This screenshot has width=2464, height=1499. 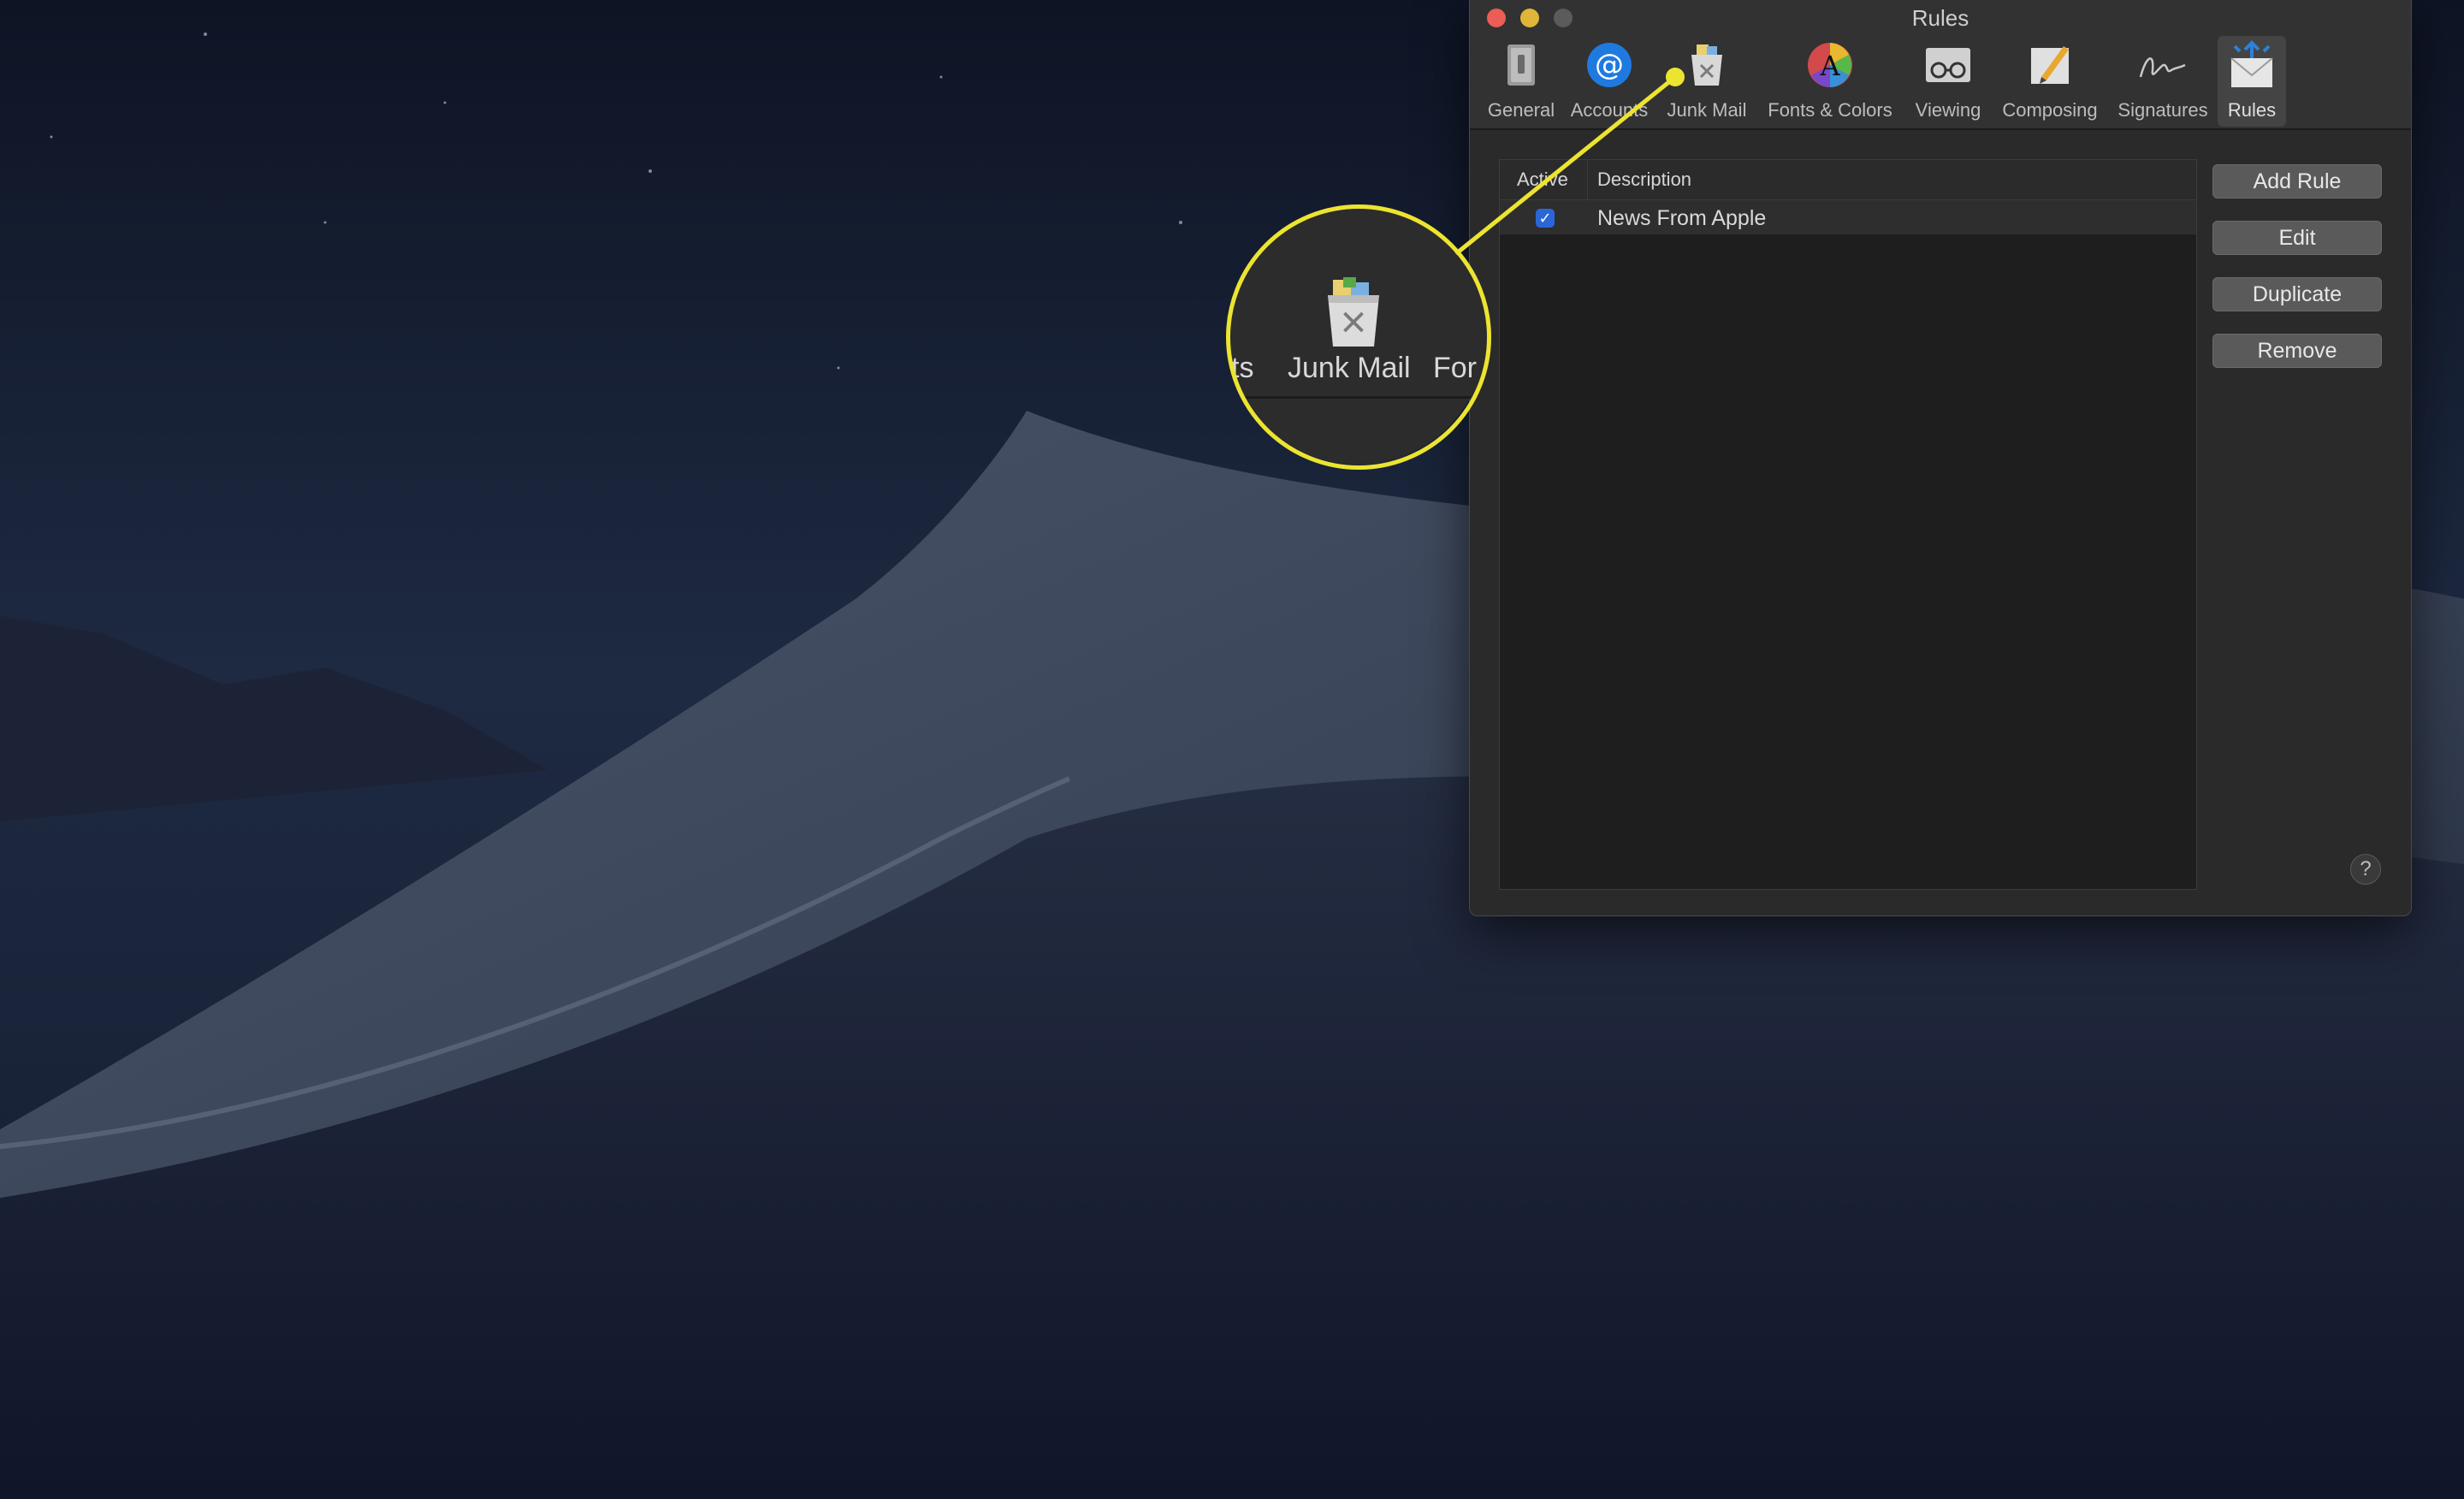 I want to click on svg-text: A, so click(x=1829, y=66).